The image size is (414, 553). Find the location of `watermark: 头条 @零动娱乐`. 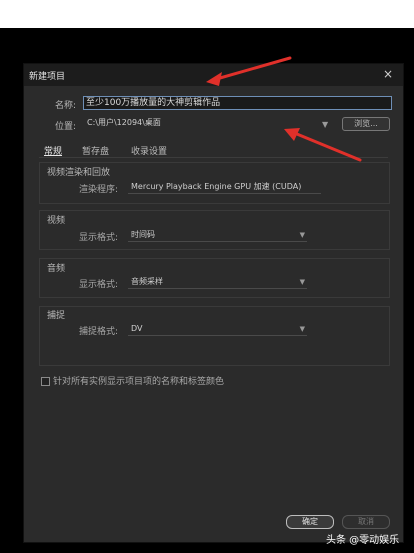

watermark: 头条 @零动娱乐 is located at coordinates (363, 540).